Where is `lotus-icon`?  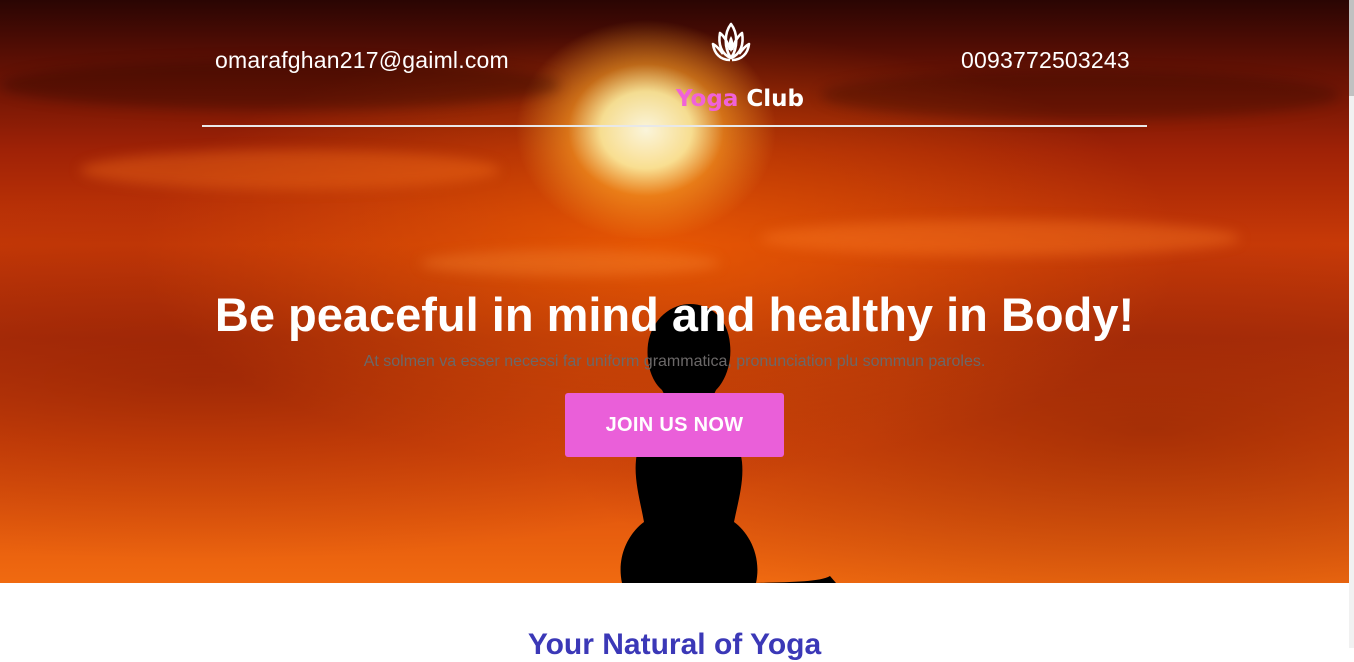
lotus-icon is located at coordinates (731, 42).